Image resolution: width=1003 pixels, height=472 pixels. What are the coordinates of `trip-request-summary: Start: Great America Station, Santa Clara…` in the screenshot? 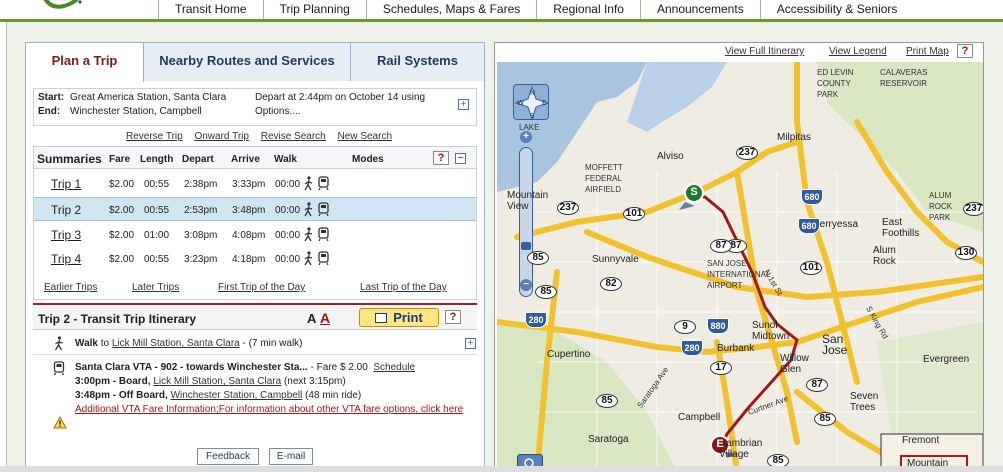 It's located at (255, 107).